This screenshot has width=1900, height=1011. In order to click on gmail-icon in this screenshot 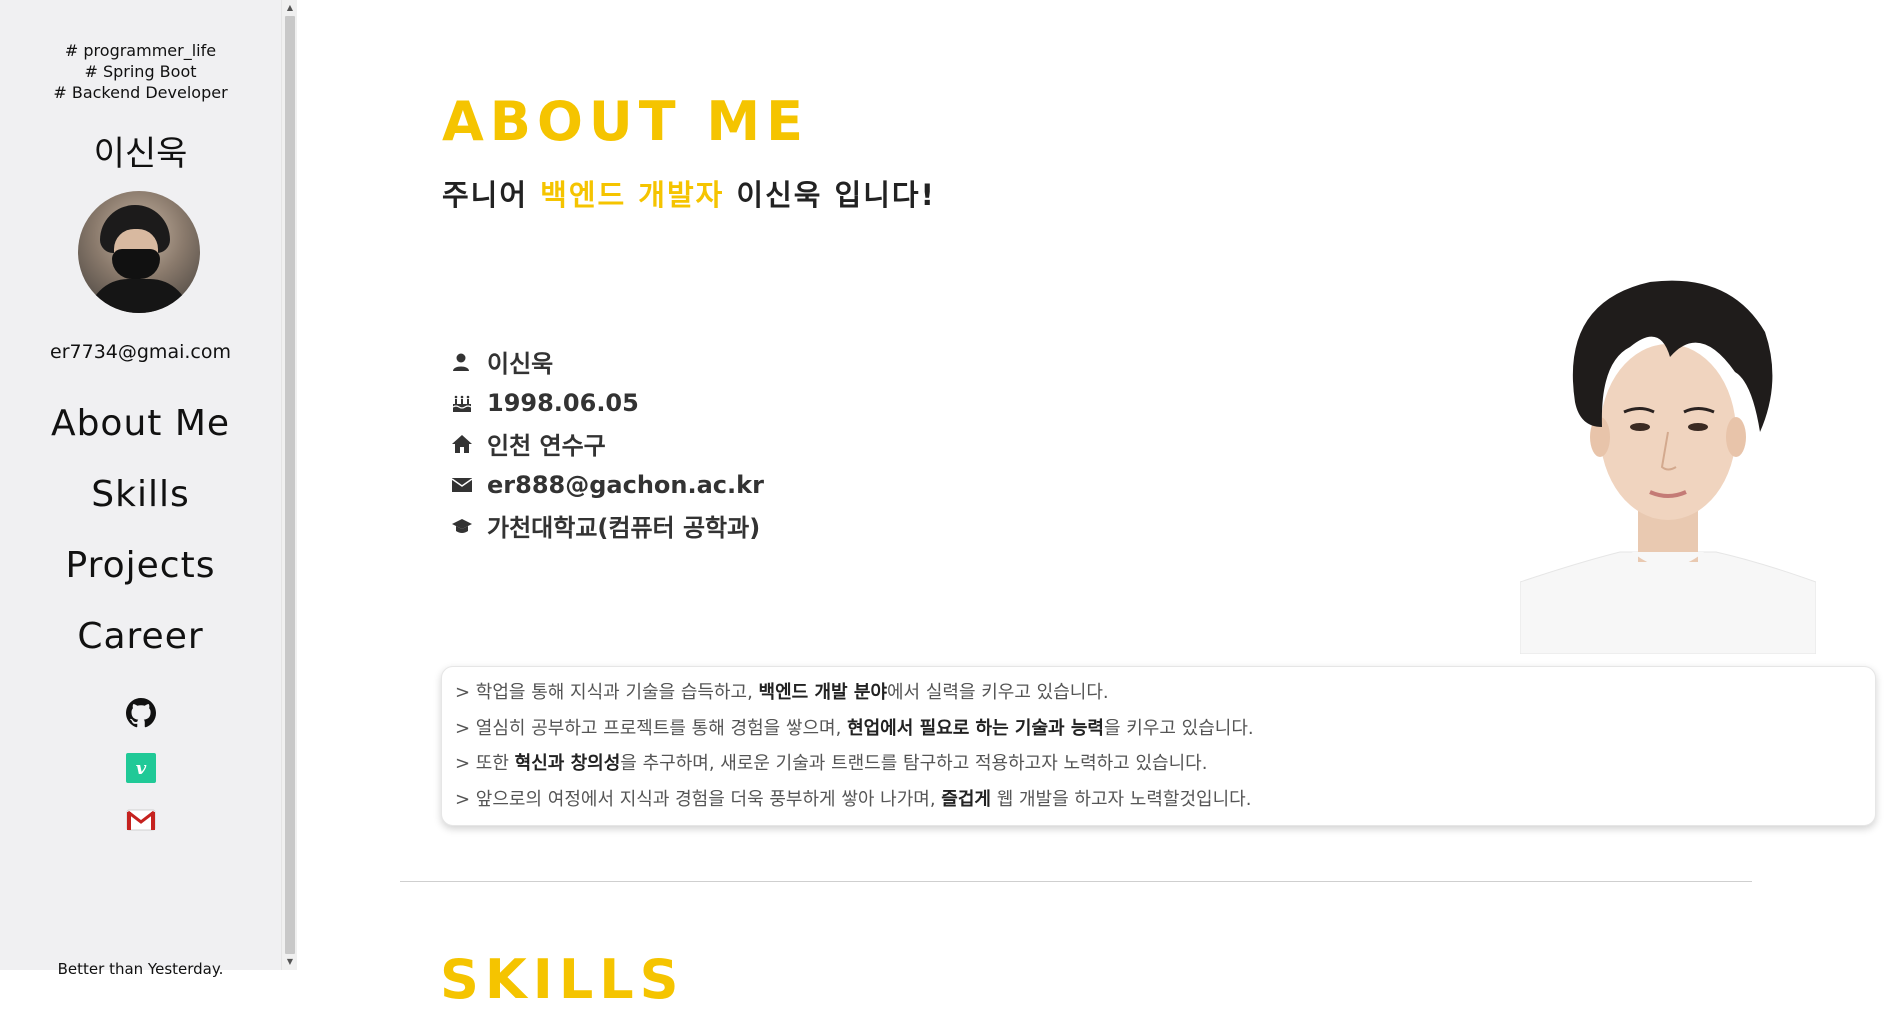, I will do `click(141, 820)`.